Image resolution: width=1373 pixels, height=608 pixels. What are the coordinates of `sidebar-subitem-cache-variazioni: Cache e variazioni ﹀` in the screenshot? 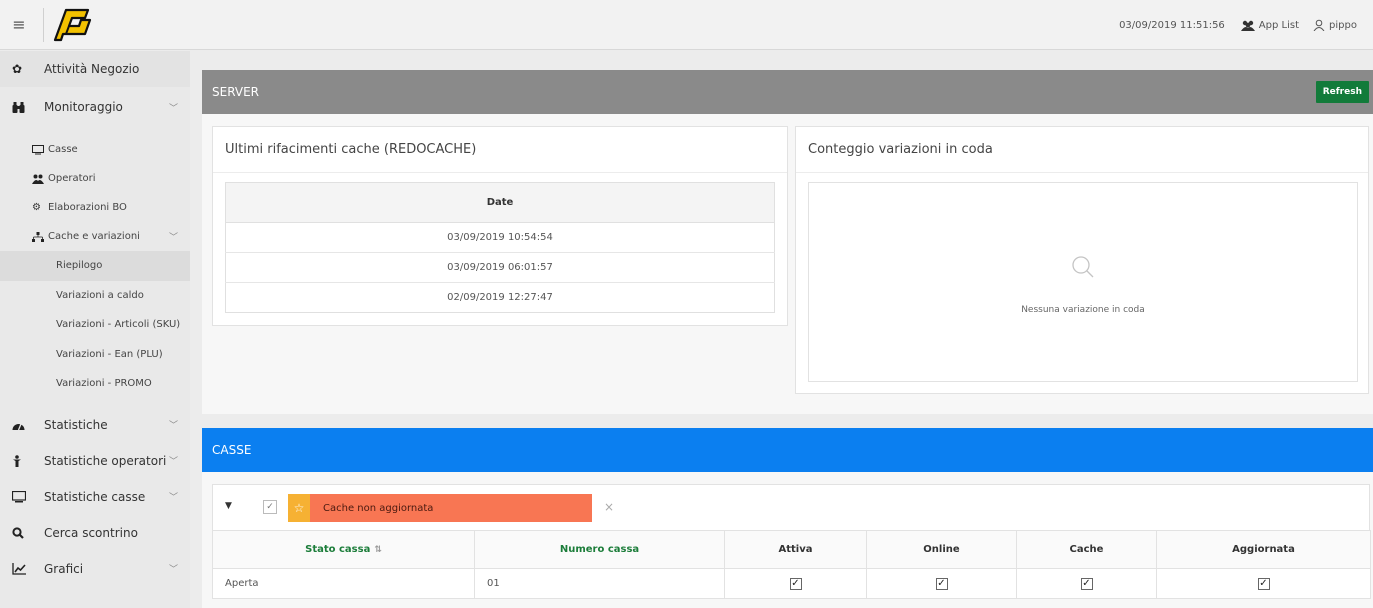 It's located at (95, 236).